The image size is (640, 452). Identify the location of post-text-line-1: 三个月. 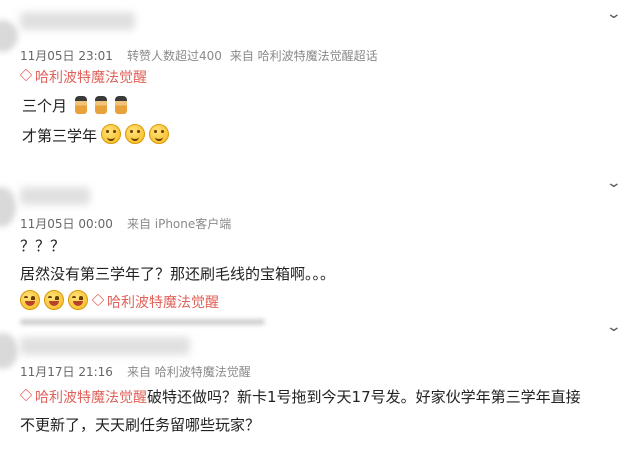
(75, 105).